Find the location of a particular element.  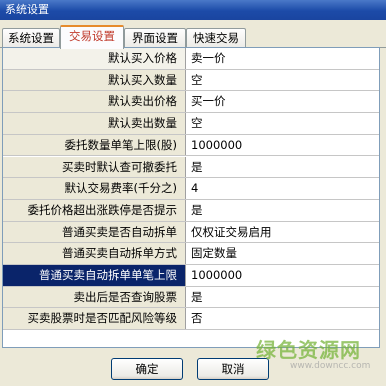

setting-row: 默认交易费率(千分之) 4 is located at coordinates (191, 189).